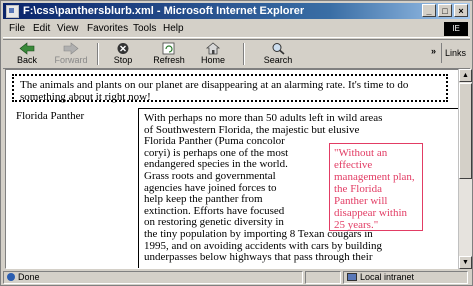 The image size is (473, 286). I want to click on quote-line: disappear within, so click(371, 213).